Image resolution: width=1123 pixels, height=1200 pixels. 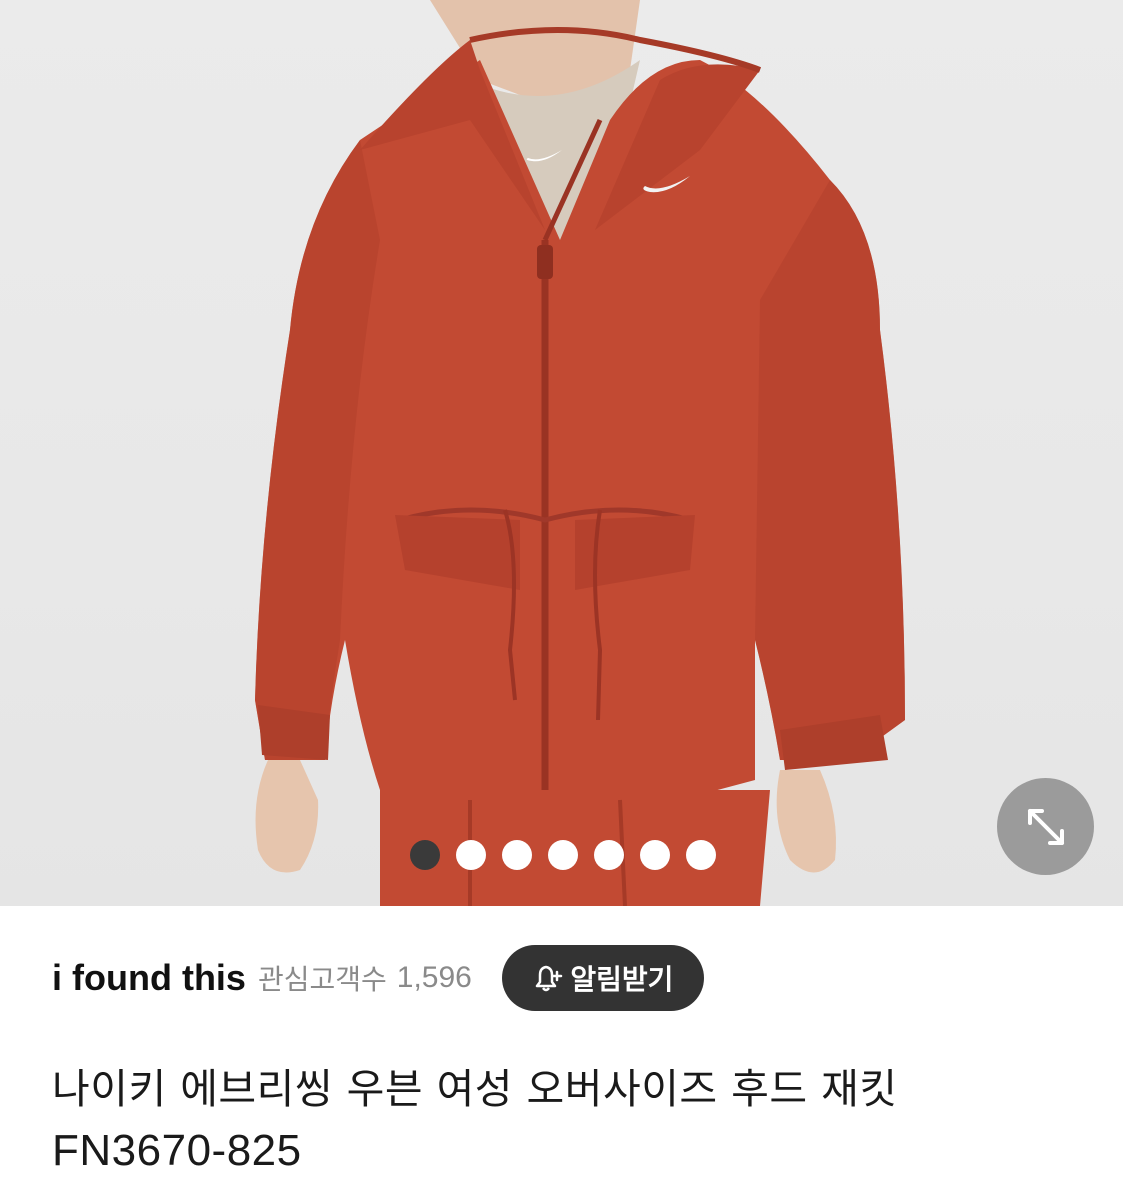 What do you see at coordinates (177, 1150) in the screenshot?
I see `product-code: FN3670-825` at bounding box center [177, 1150].